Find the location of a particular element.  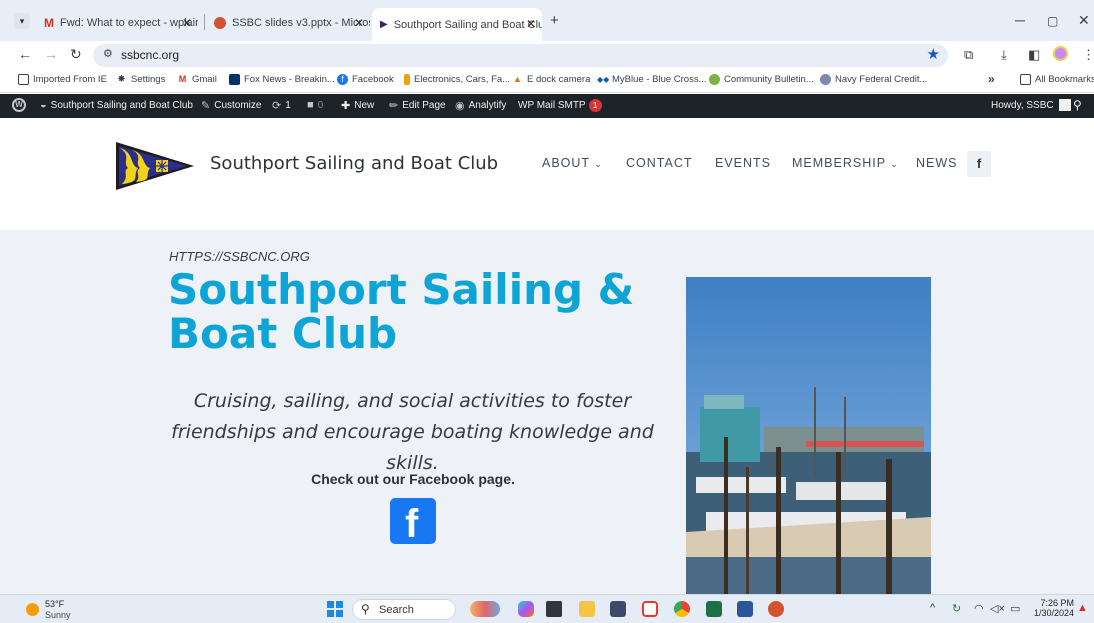

wp-updates: ⟳ 1 is located at coordinates (281, 105).